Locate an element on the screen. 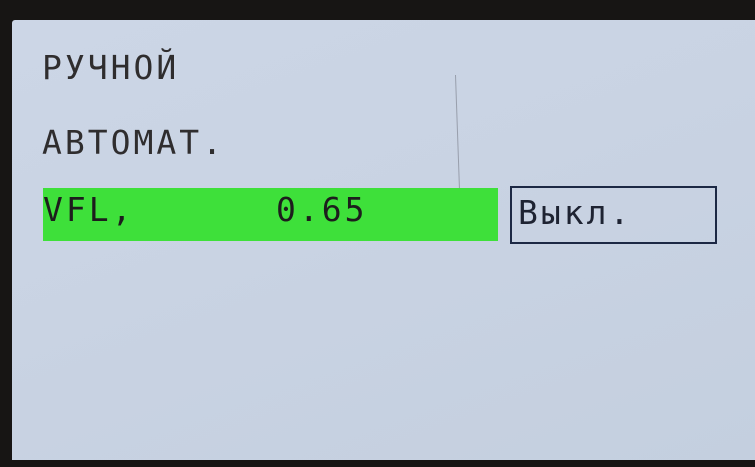 Image resolution: width=755 pixels, height=467 pixels. vfl-label: VFL, is located at coordinates (89, 209).